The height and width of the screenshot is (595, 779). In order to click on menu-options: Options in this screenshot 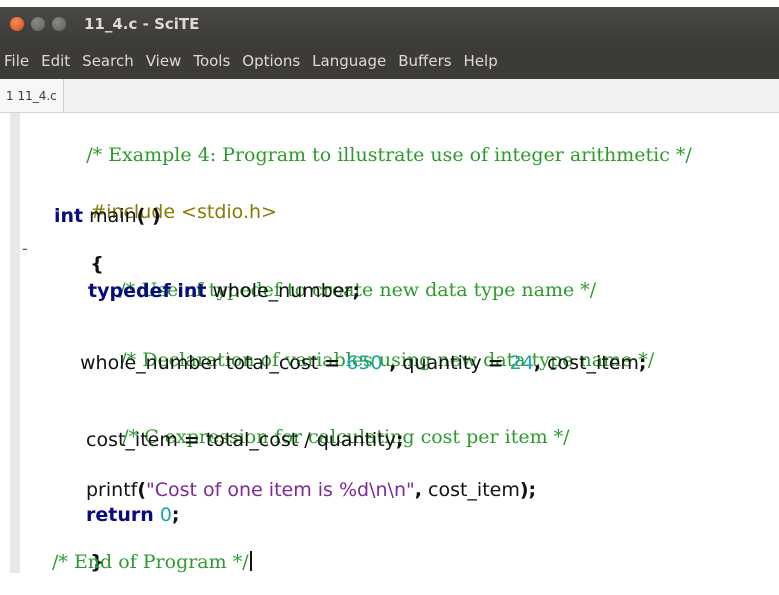, I will do `click(271, 61)`.